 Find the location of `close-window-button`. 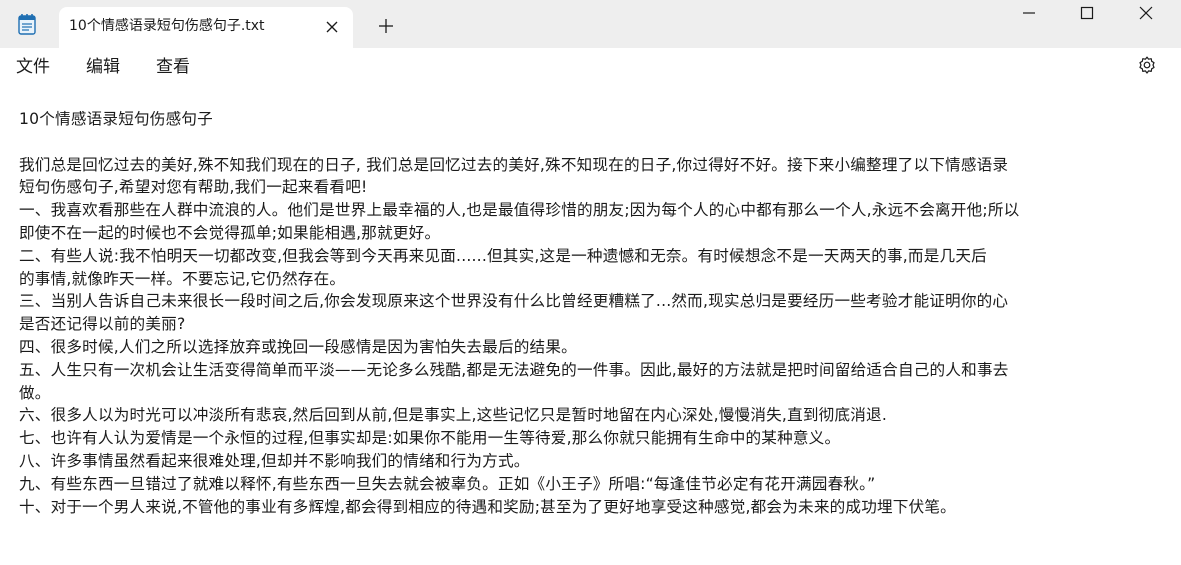

close-window-button is located at coordinates (1147, 13).